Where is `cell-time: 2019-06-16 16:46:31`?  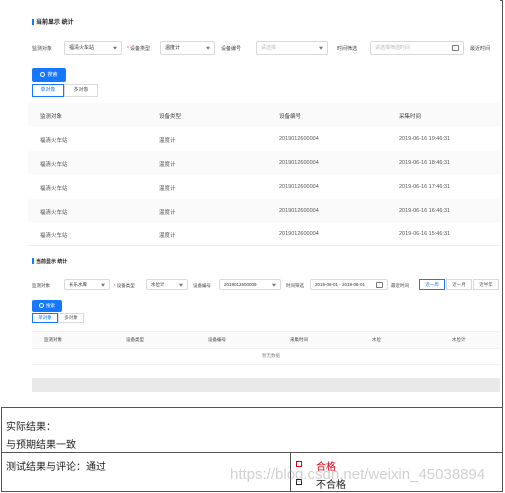
cell-time: 2019-06-16 16:46:31 is located at coordinates (425, 211).